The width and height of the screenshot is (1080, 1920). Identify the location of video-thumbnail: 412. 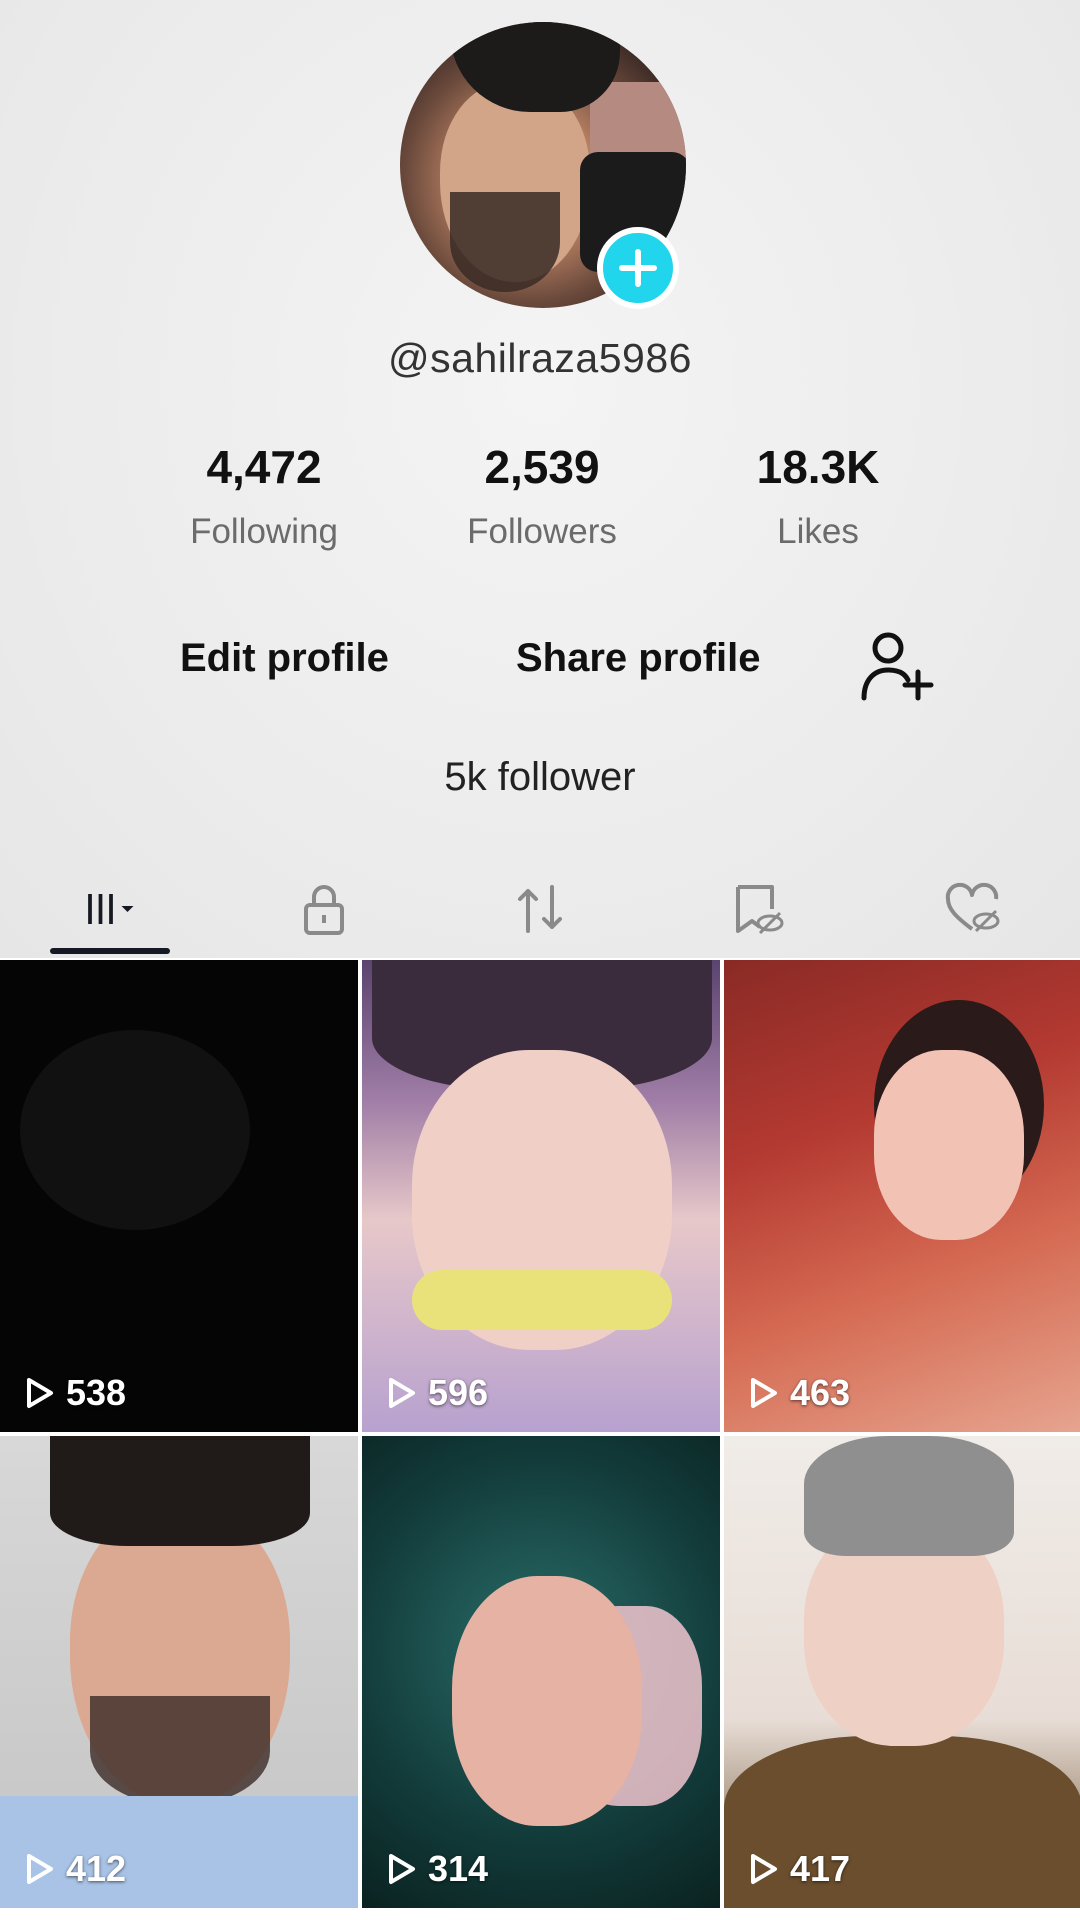
(179, 1672).